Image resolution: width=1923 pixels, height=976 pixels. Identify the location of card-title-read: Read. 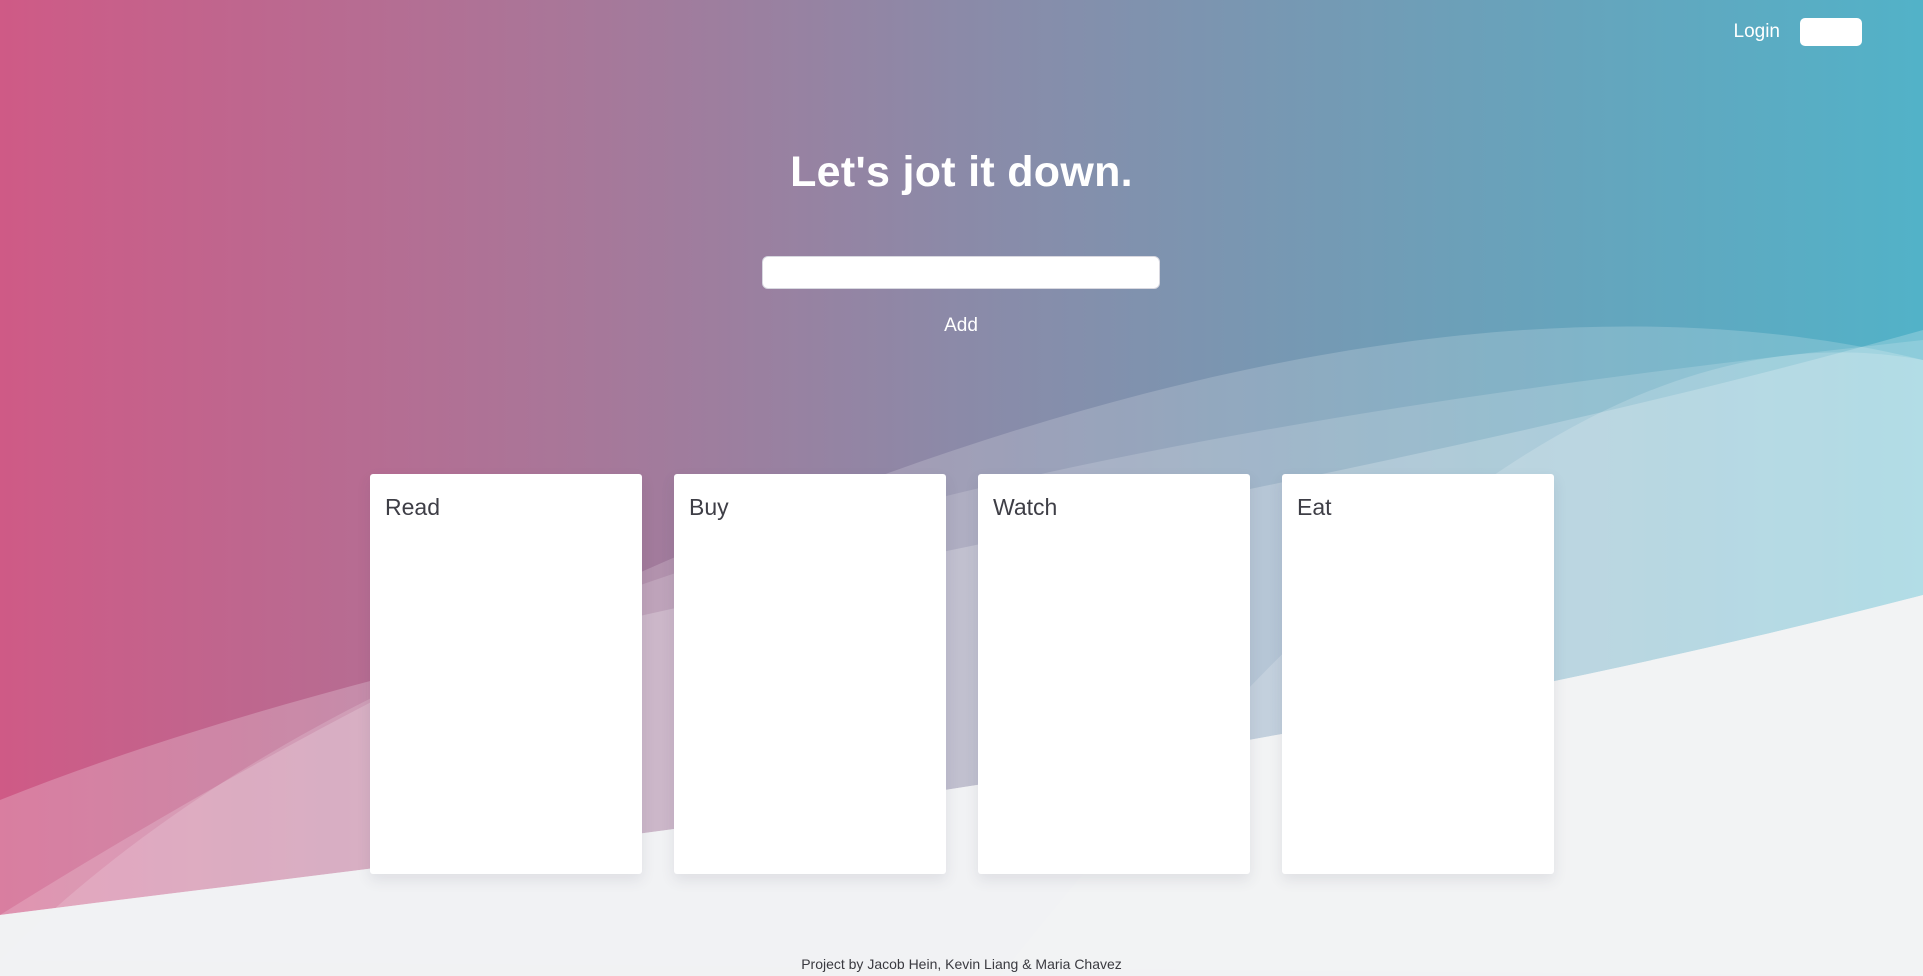
(412, 507).